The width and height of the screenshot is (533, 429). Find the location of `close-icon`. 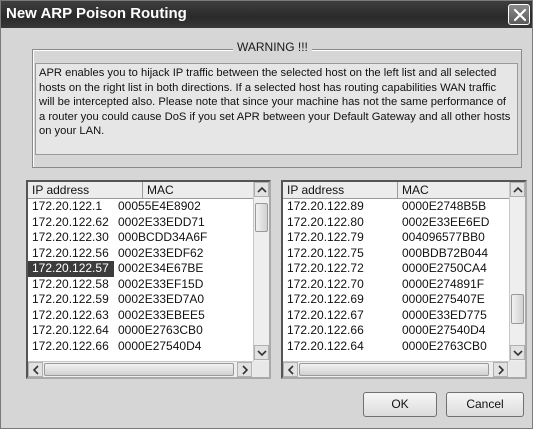

close-icon is located at coordinates (520, 15).